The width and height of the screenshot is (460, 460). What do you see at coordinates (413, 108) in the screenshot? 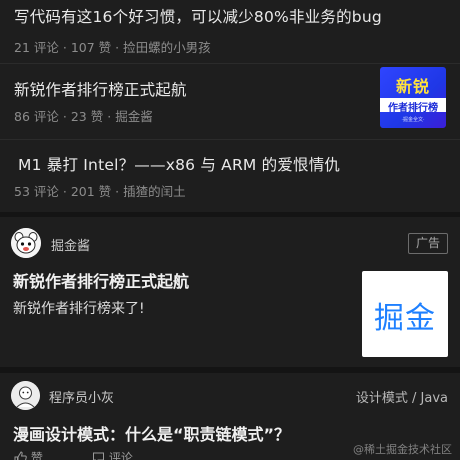
I see `thumbnail-text: 作者排行榜` at bounding box center [413, 108].